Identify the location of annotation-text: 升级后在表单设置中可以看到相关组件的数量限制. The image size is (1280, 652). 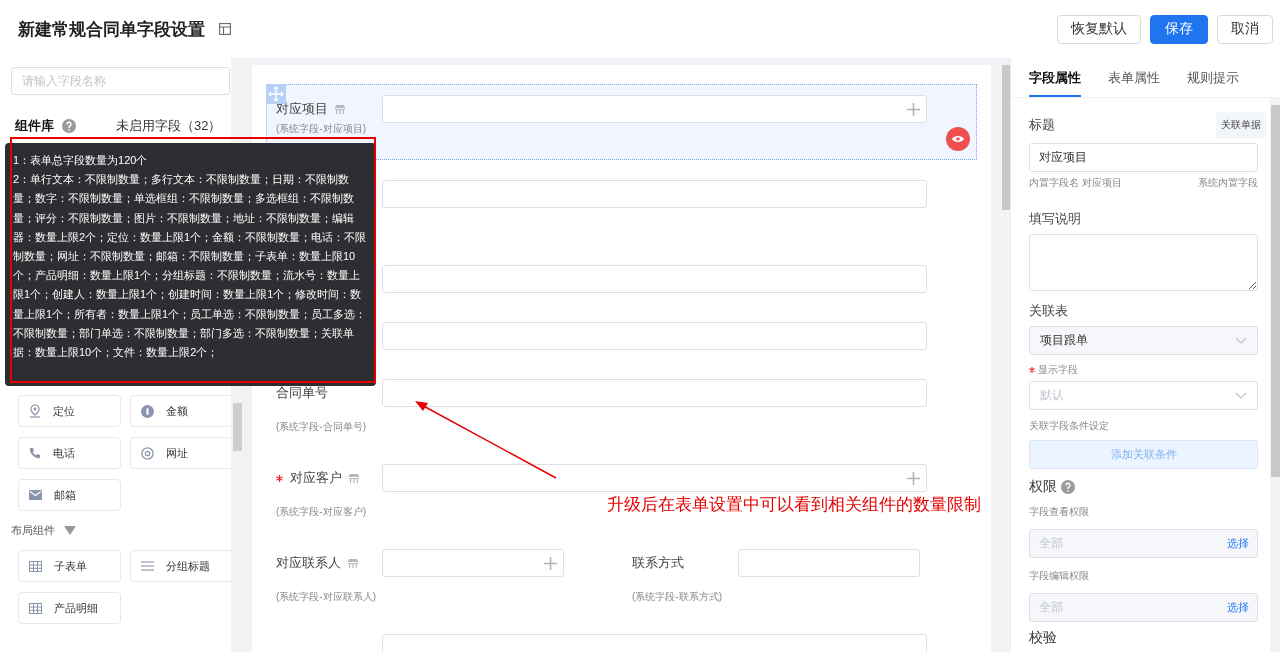
(794, 505).